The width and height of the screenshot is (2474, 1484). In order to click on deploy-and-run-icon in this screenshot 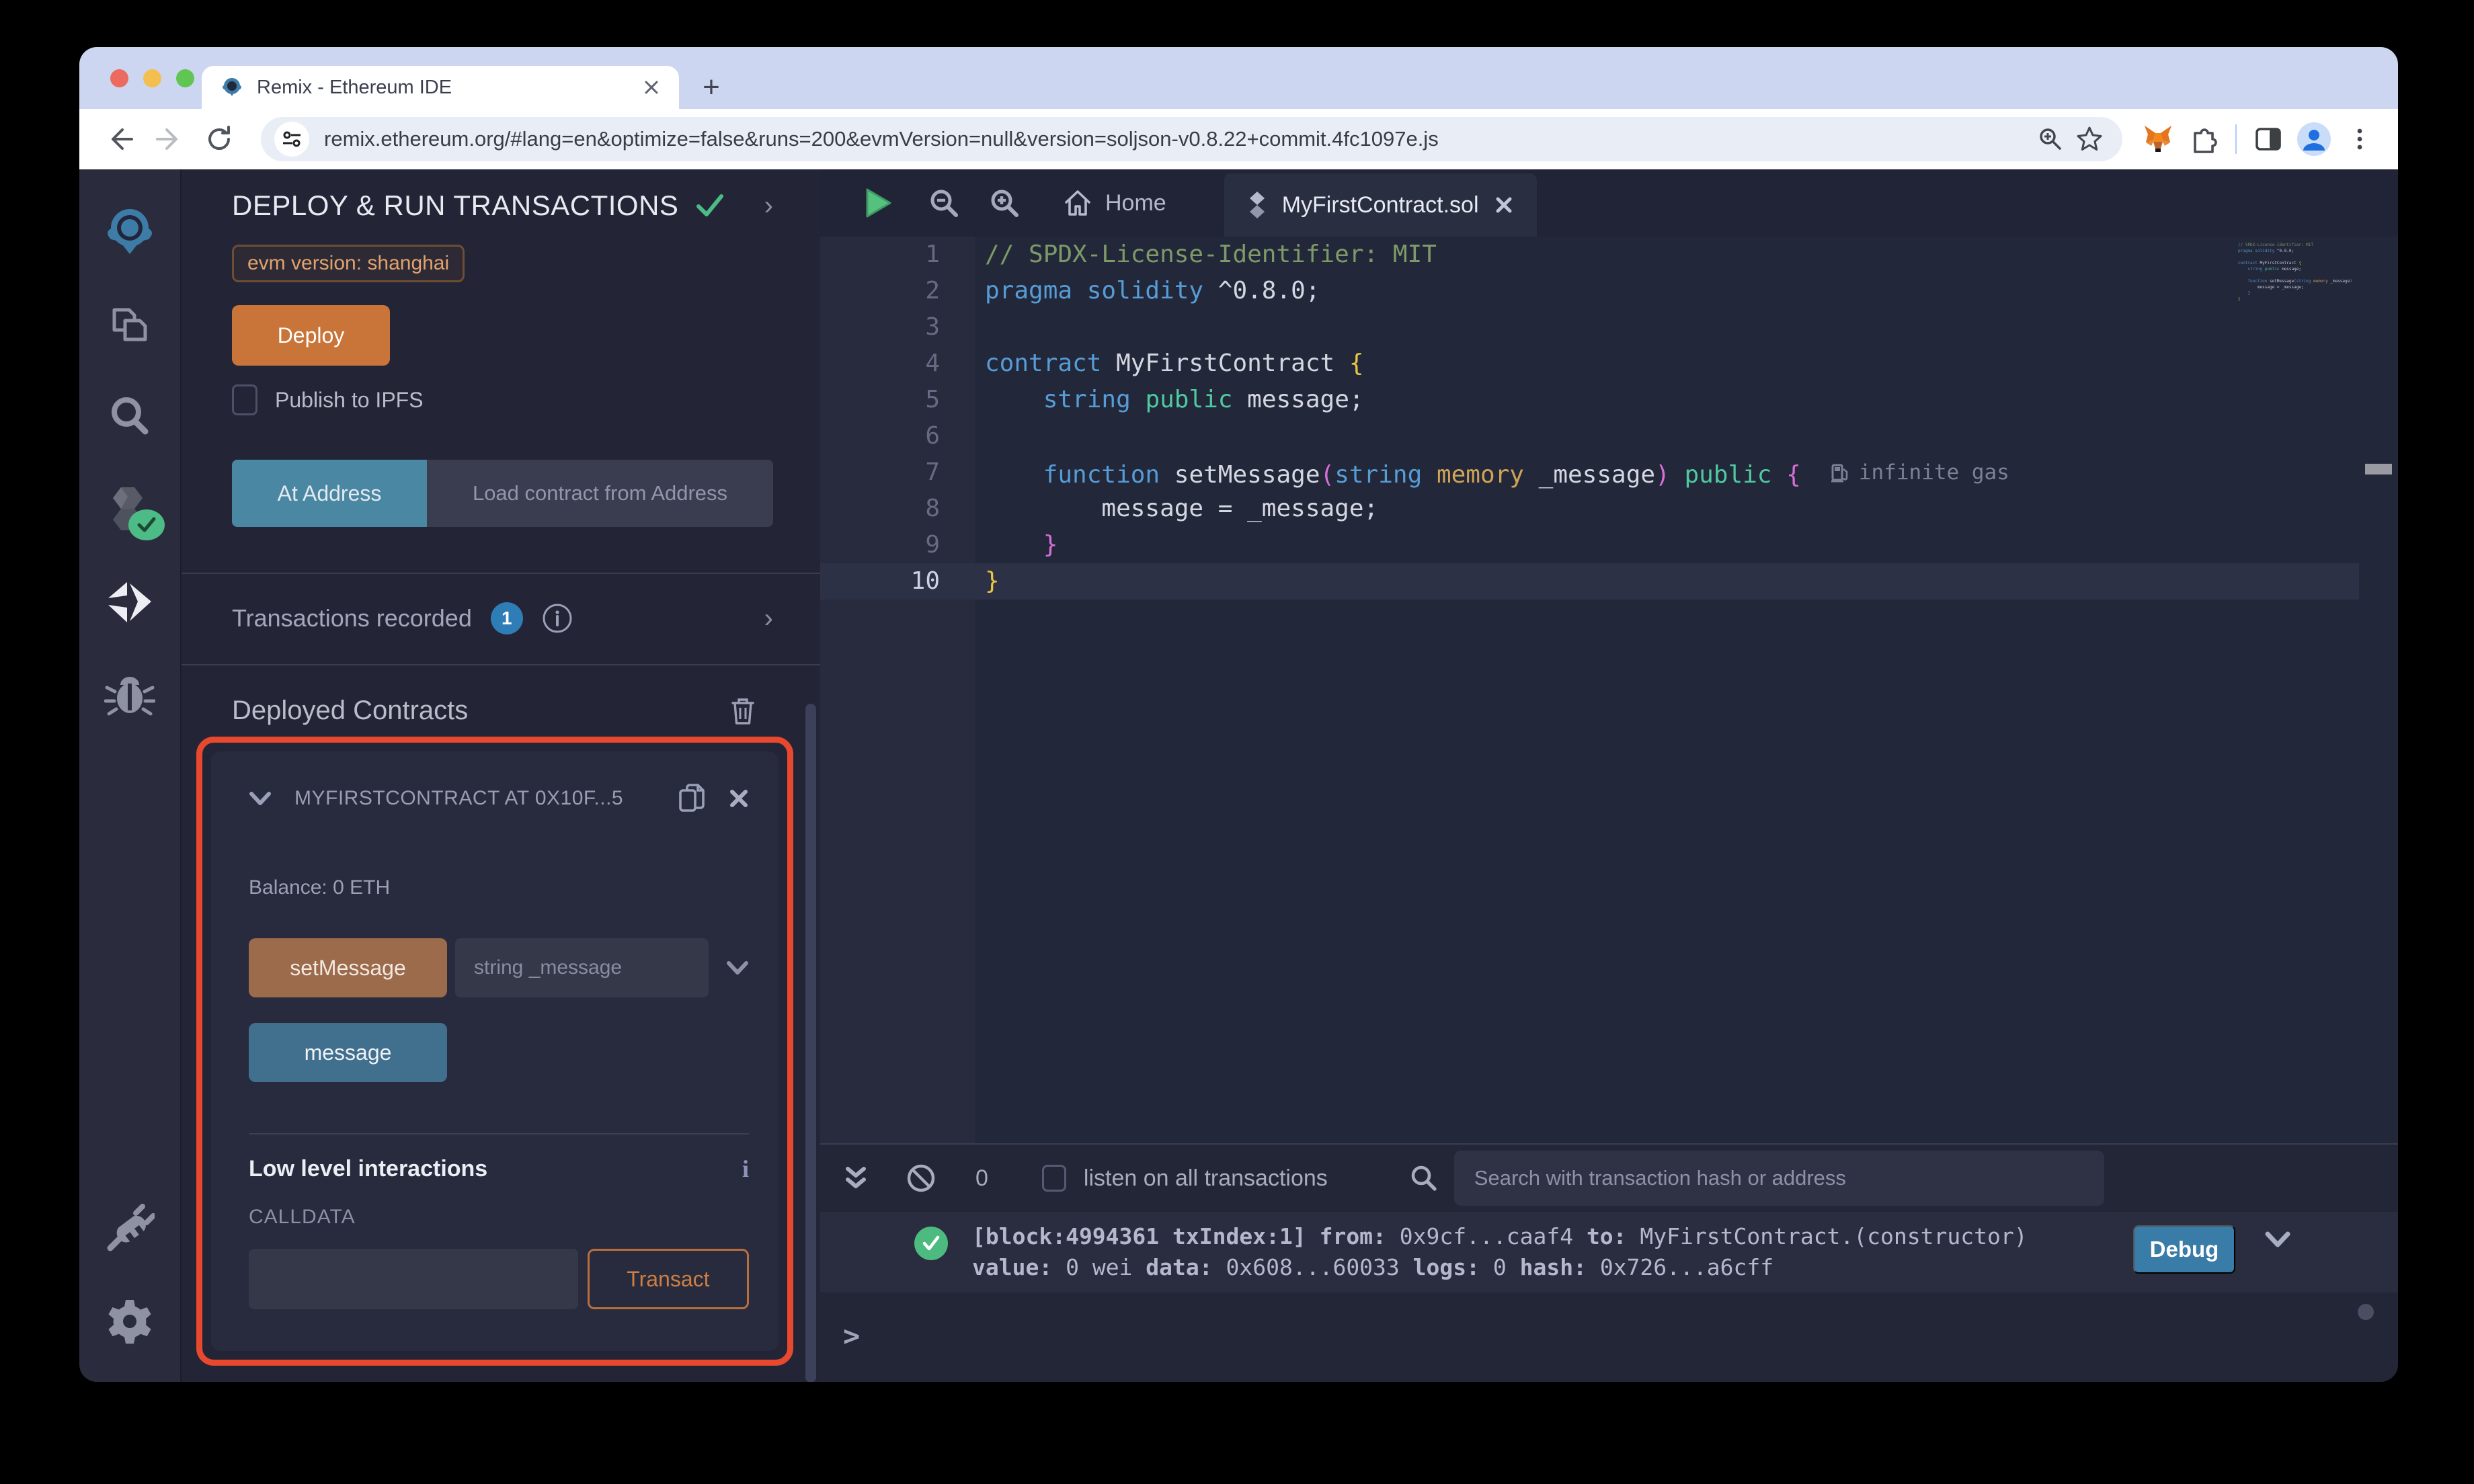, I will do `click(129, 602)`.